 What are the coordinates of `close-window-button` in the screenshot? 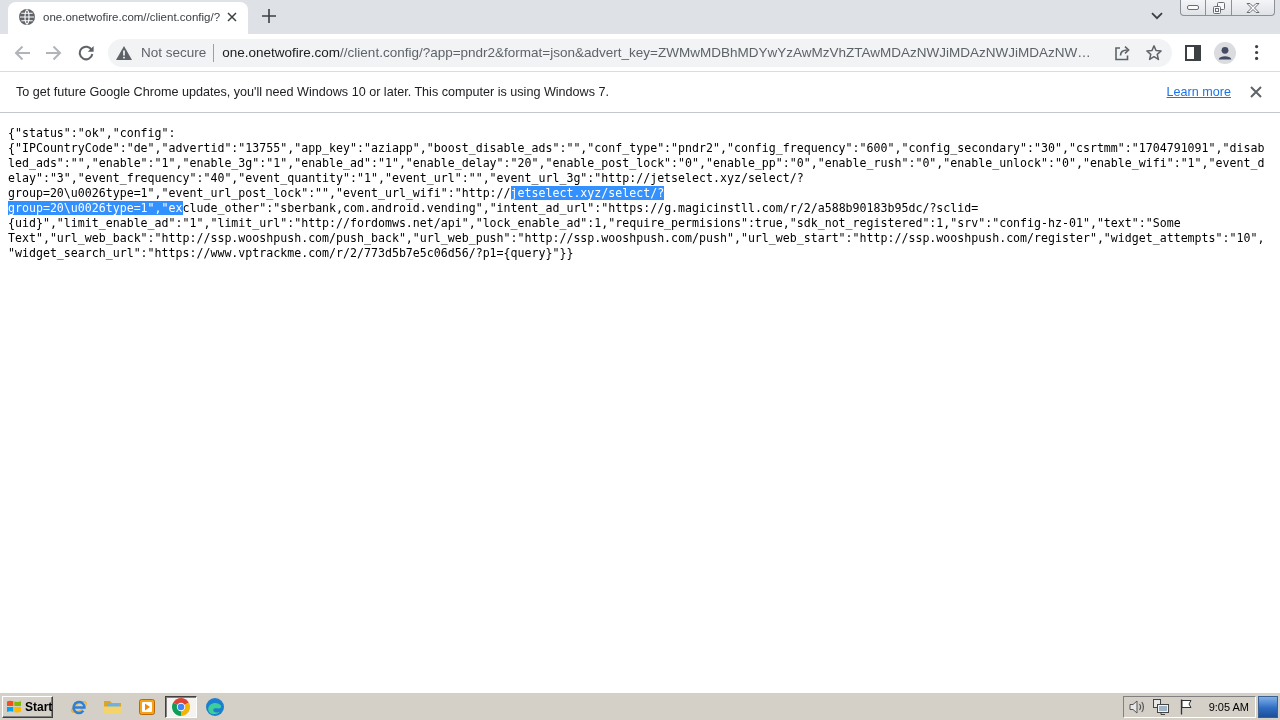 It's located at (1253, 8).